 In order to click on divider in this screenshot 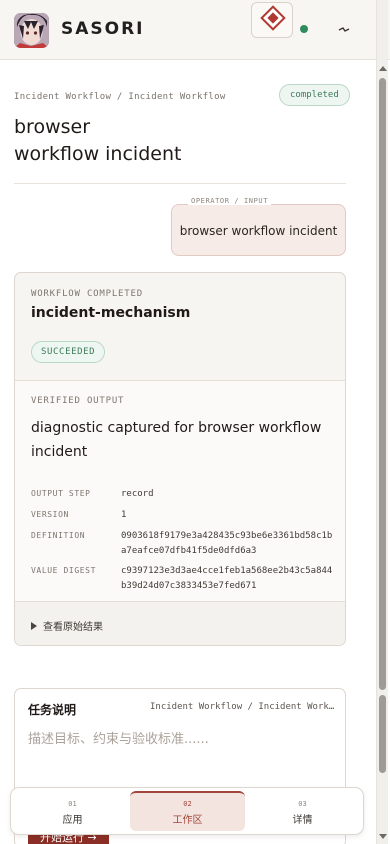, I will do `click(180, 183)`.